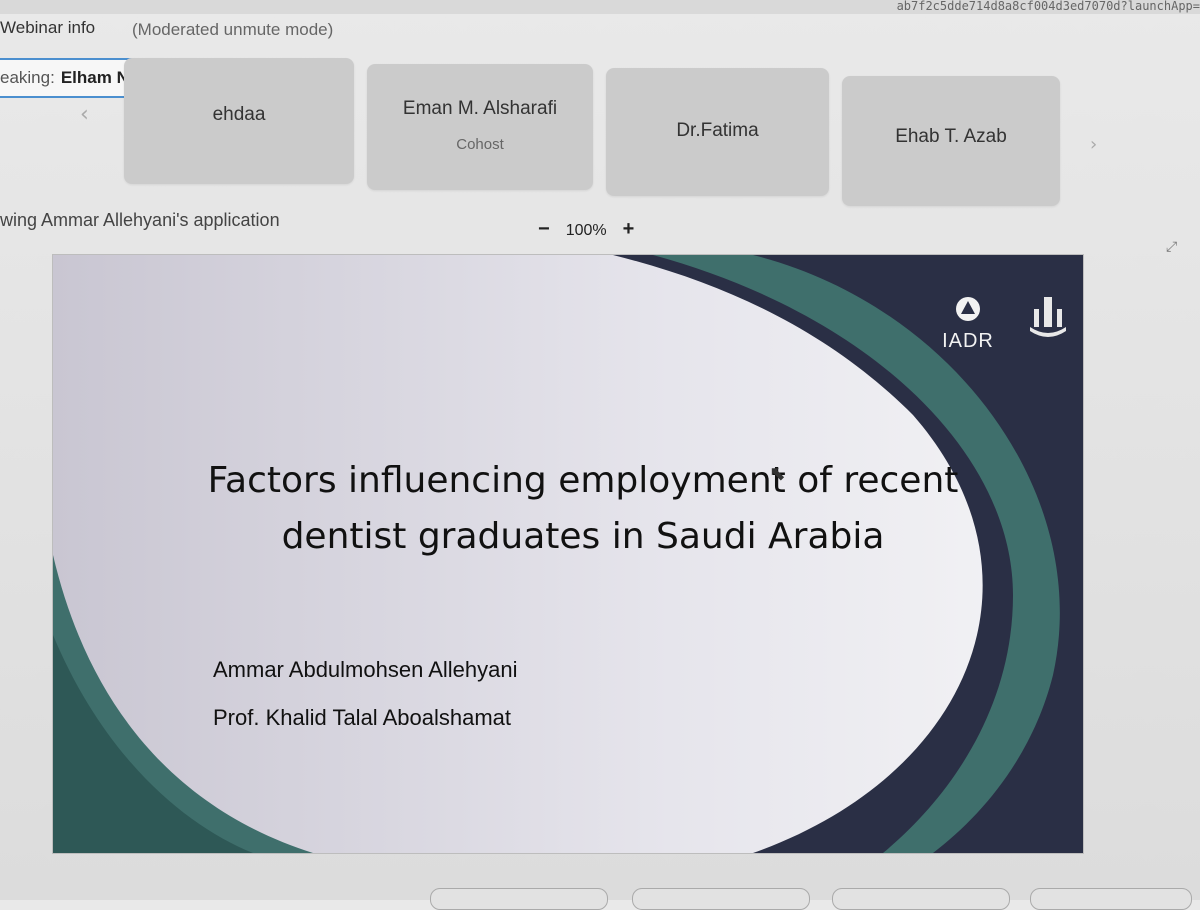 This screenshot has width=1200, height=910. I want to click on slide-title-line-1: Factors influencing employment of recent, so click(583, 480).